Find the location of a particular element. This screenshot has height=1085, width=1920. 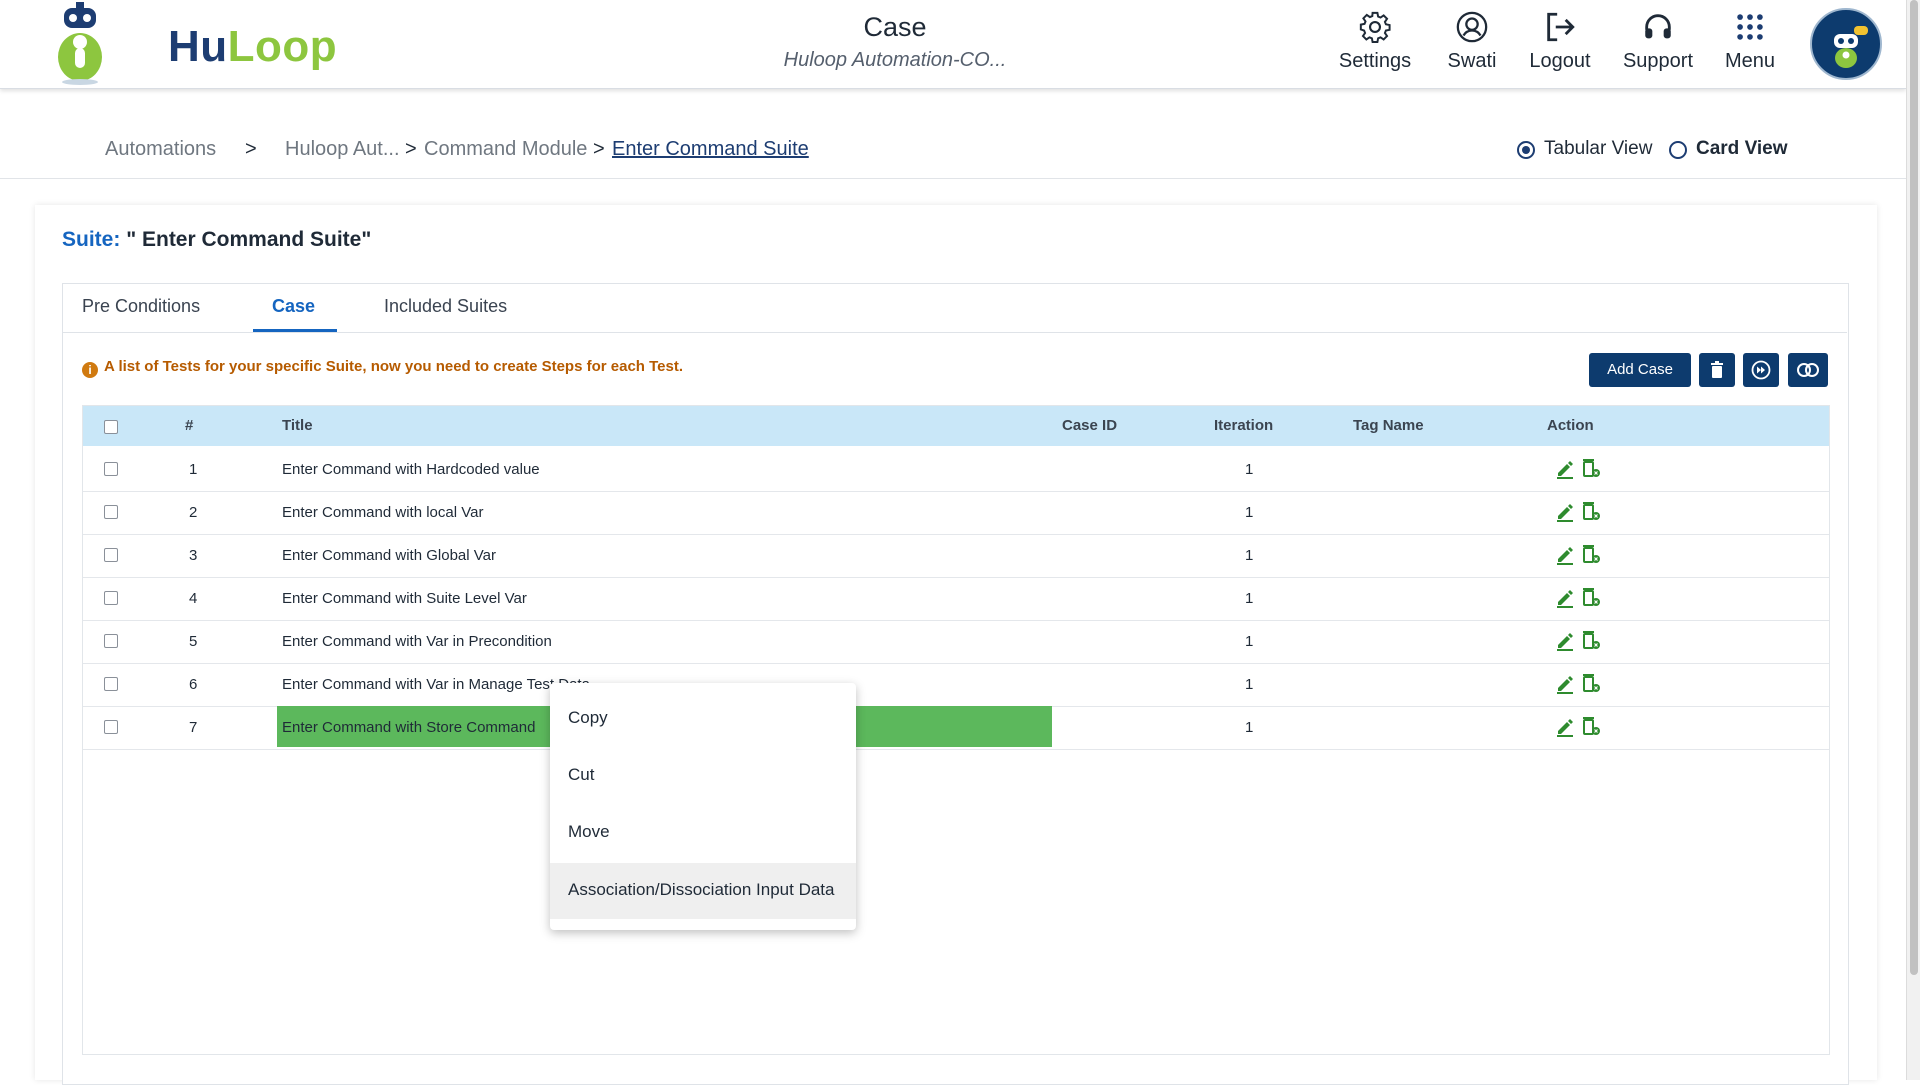

gear-icon is located at coordinates (1375, 27).